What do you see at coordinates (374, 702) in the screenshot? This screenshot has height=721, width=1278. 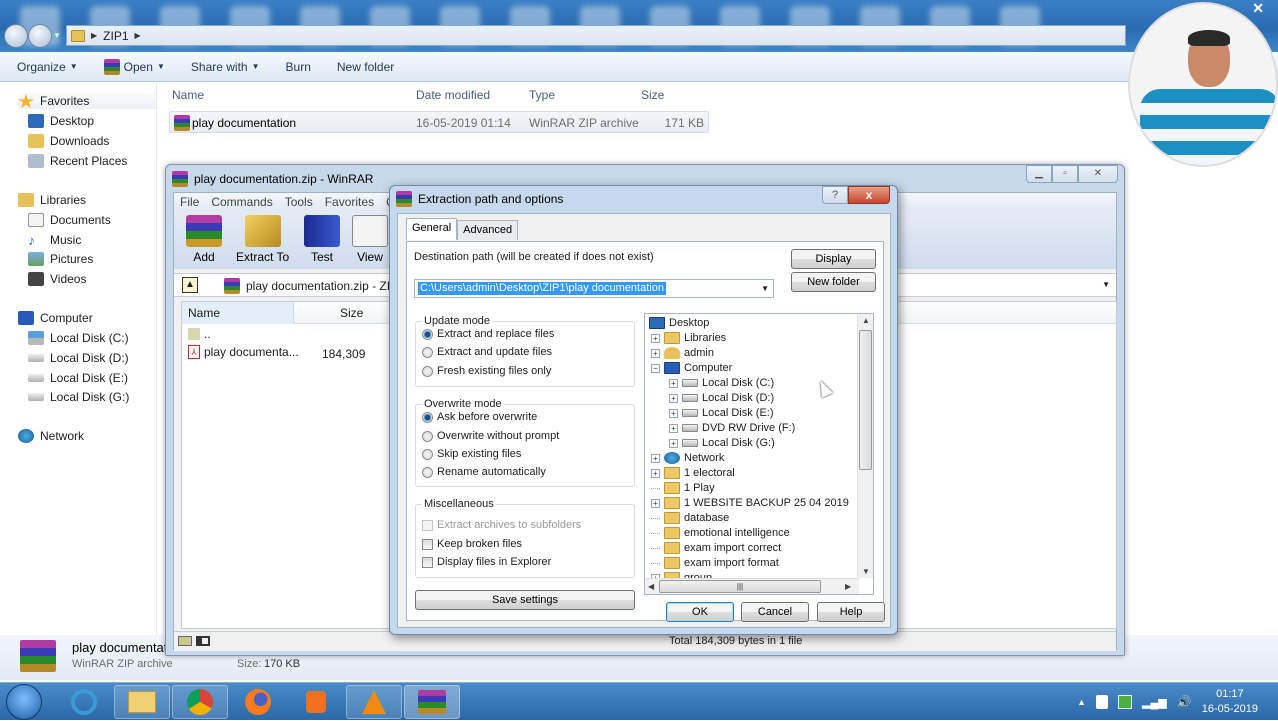 I see `taskbar-vlc` at bounding box center [374, 702].